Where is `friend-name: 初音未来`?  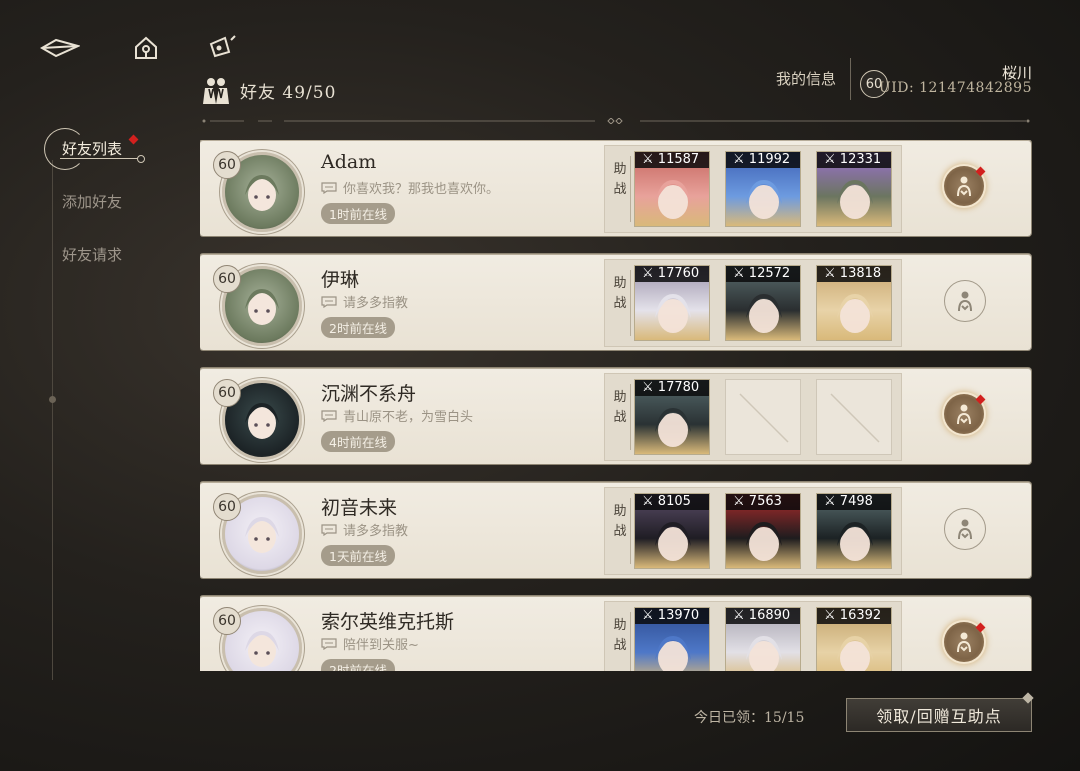
friend-name: 初音未来 is located at coordinates (359, 508).